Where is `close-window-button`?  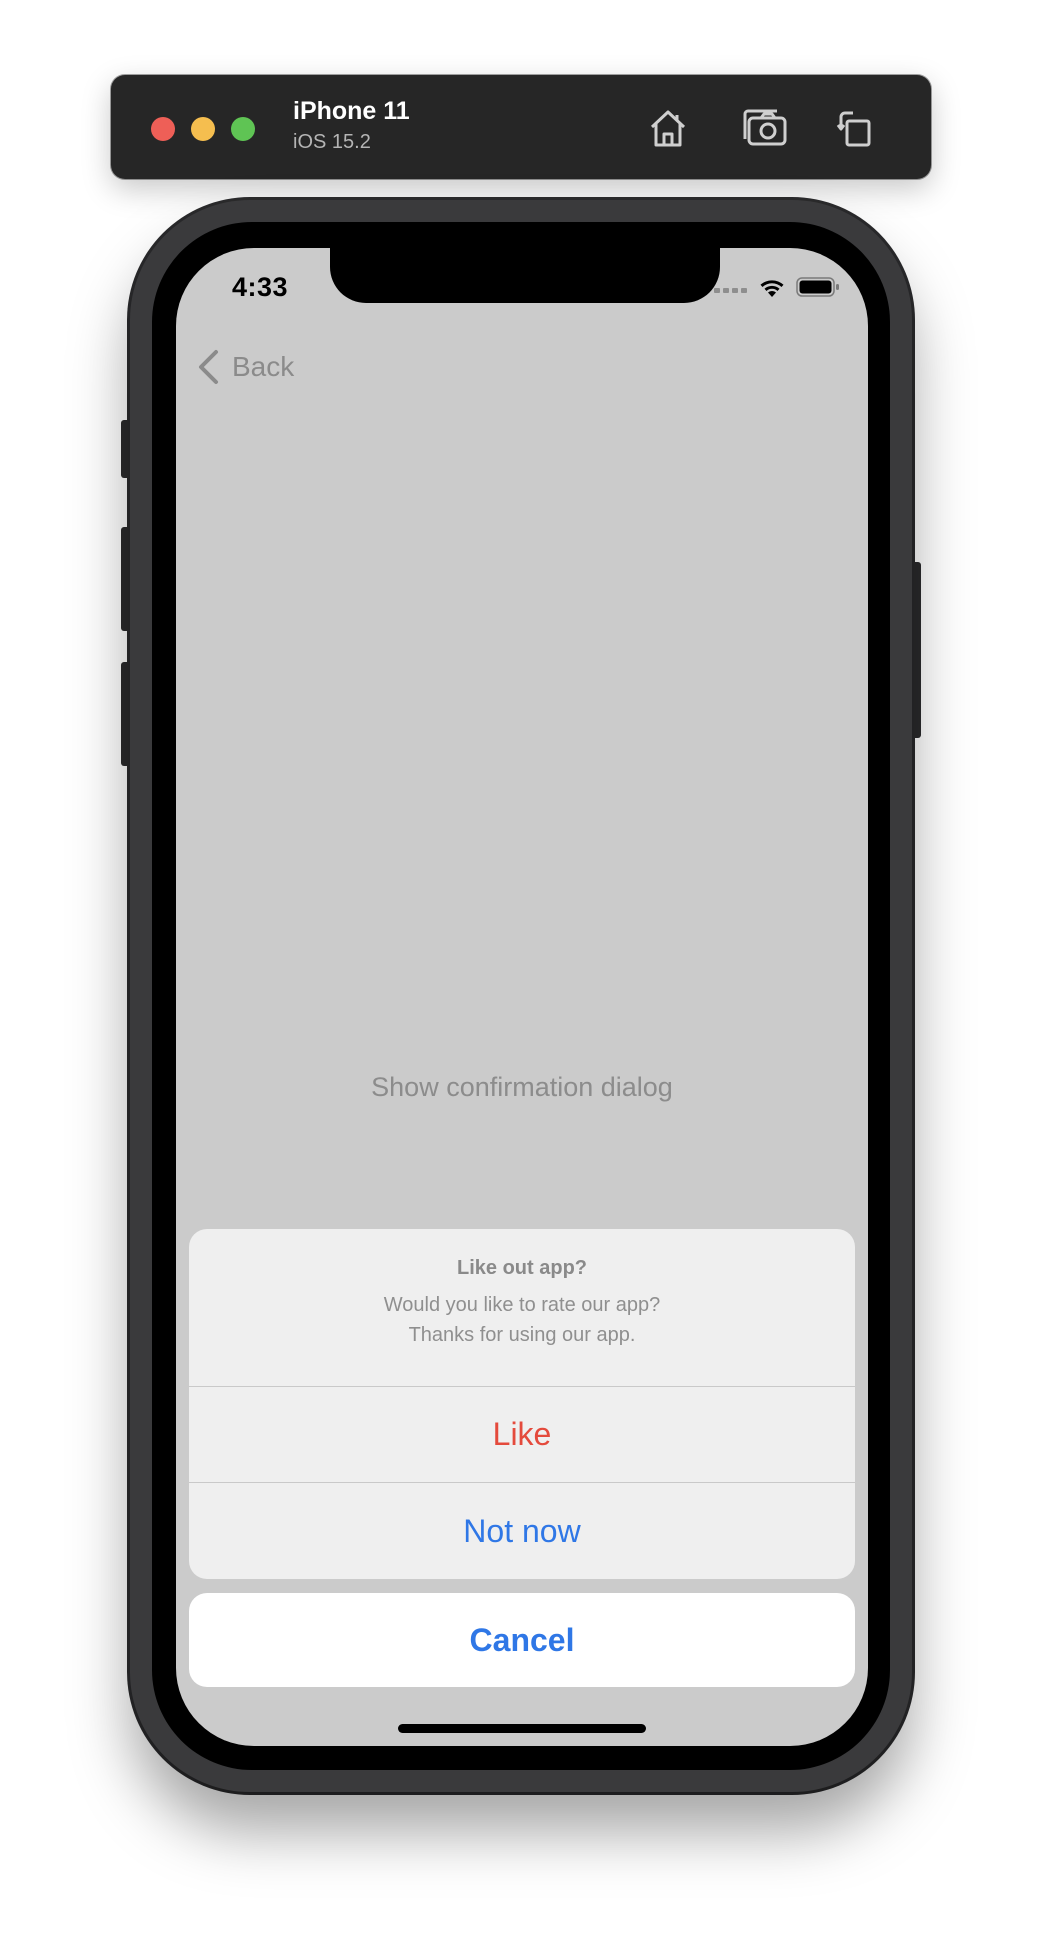
close-window-button is located at coordinates (163, 129).